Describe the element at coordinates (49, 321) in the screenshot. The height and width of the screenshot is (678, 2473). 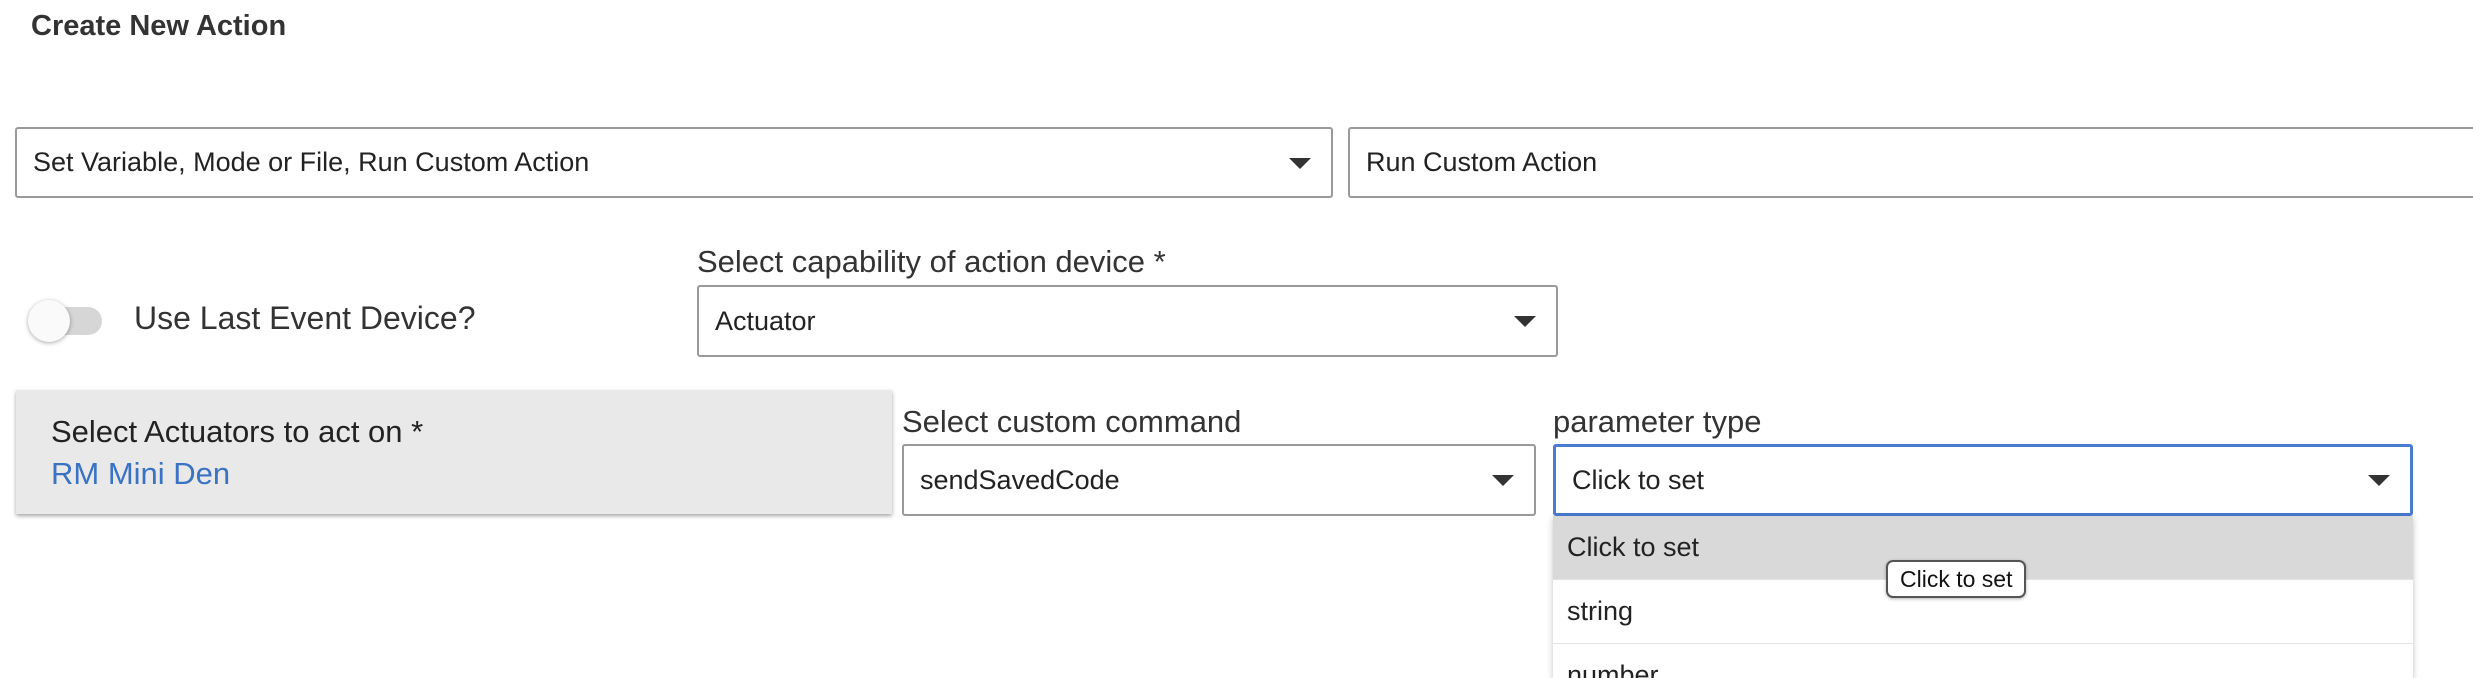
I see `toggle-knob` at that location.